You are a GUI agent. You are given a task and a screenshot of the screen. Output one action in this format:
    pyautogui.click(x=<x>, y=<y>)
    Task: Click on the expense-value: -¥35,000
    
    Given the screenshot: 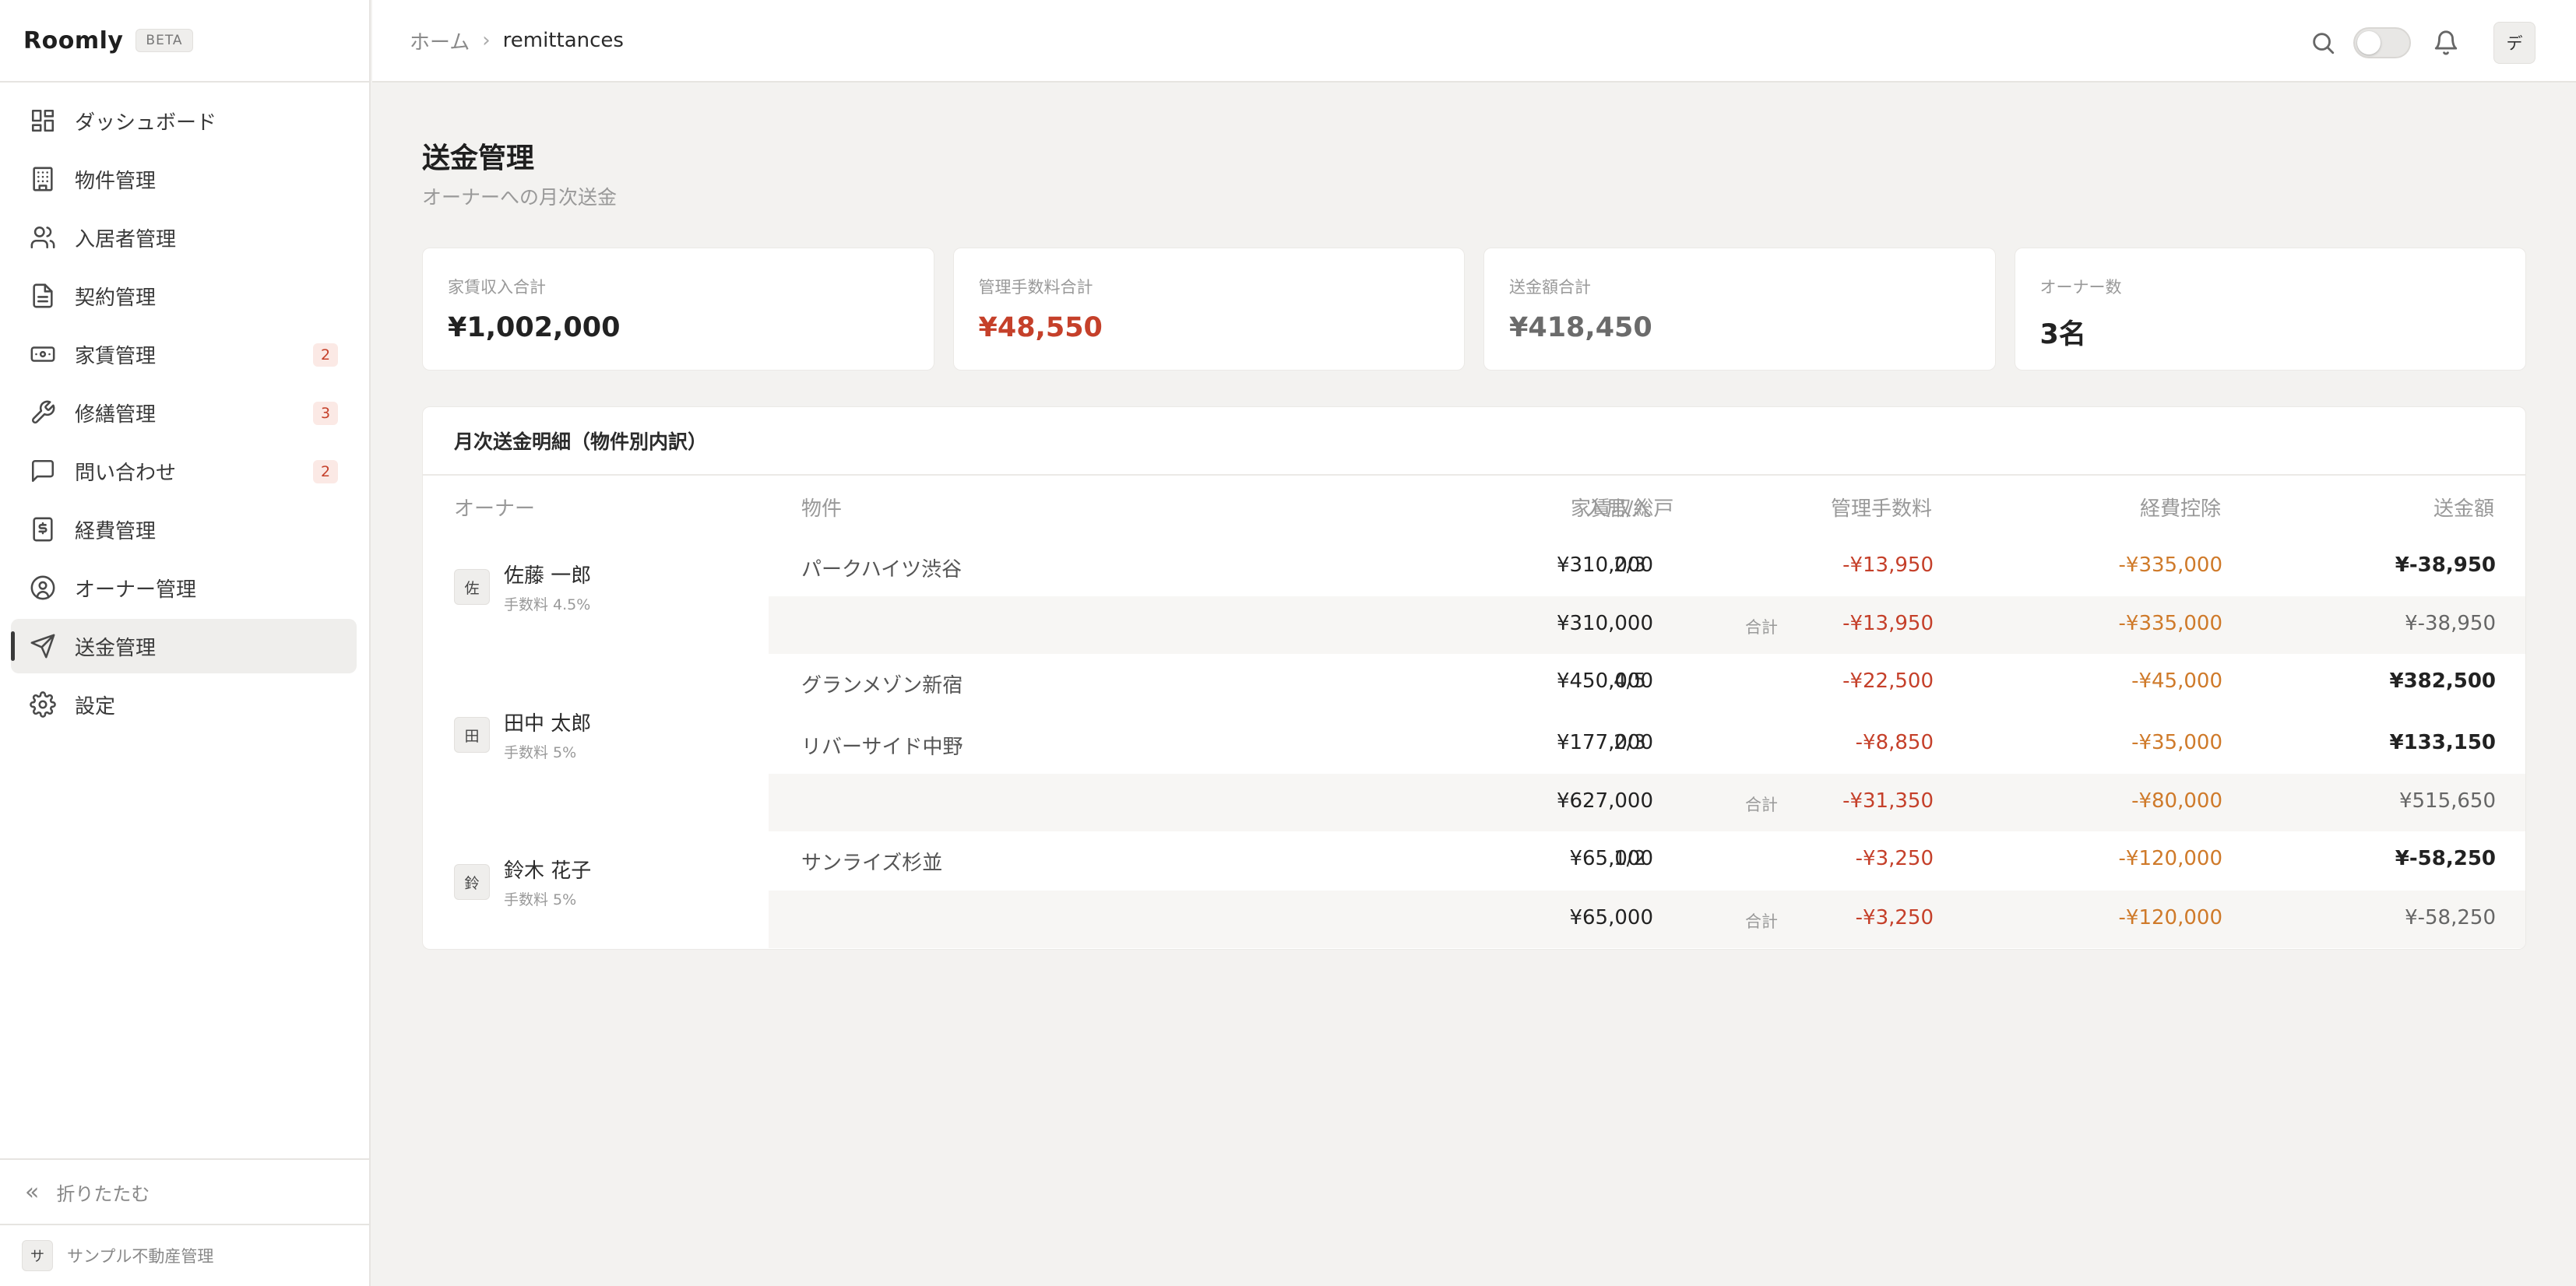 What is the action you would take?
    pyautogui.click(x=2176, y=742)
    